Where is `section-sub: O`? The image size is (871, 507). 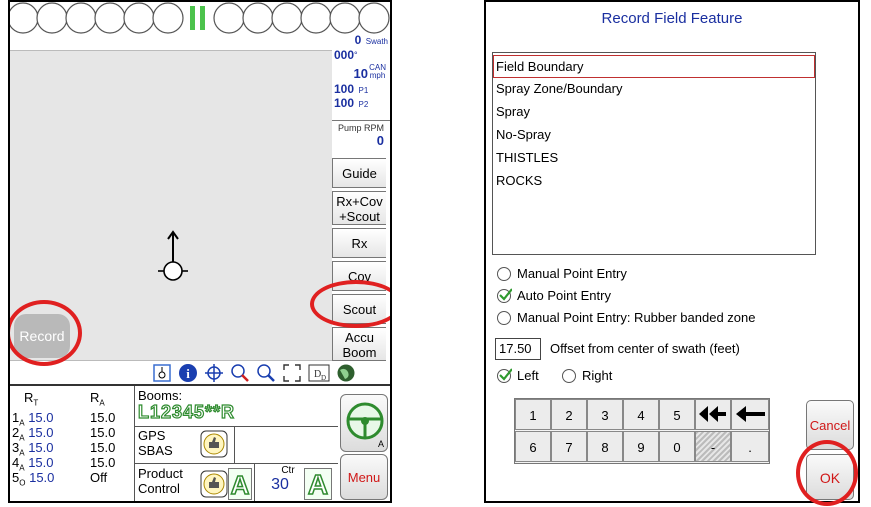
section-sub: O is located at coordinates (22, 483).